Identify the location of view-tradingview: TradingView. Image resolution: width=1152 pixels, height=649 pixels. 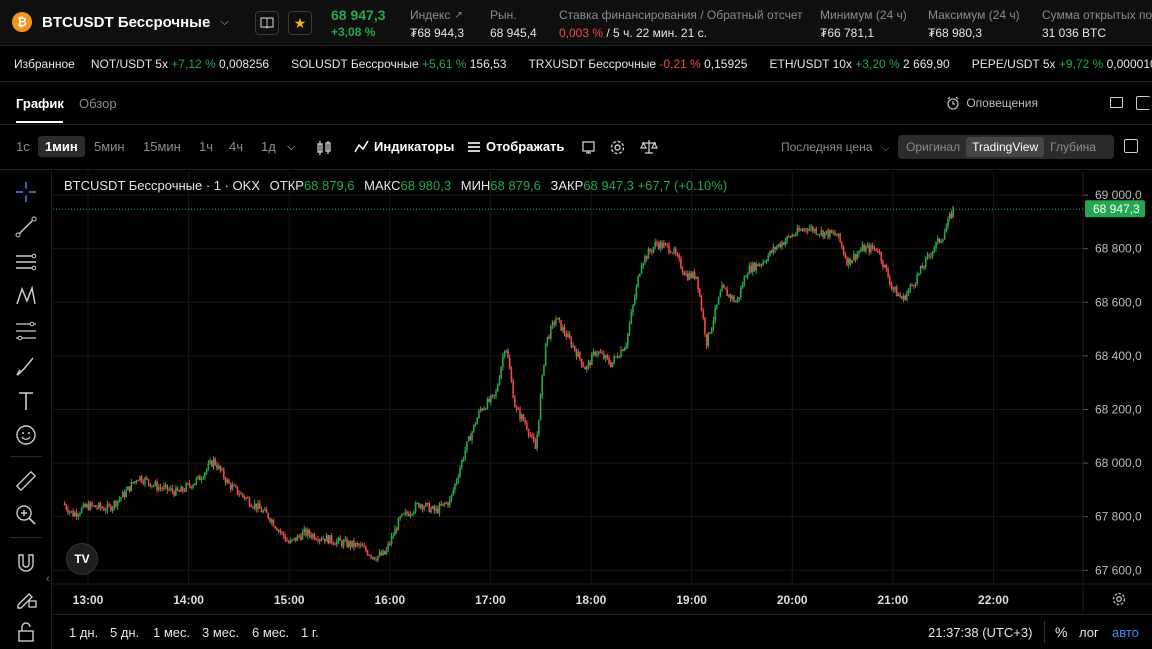
(1005, 147).